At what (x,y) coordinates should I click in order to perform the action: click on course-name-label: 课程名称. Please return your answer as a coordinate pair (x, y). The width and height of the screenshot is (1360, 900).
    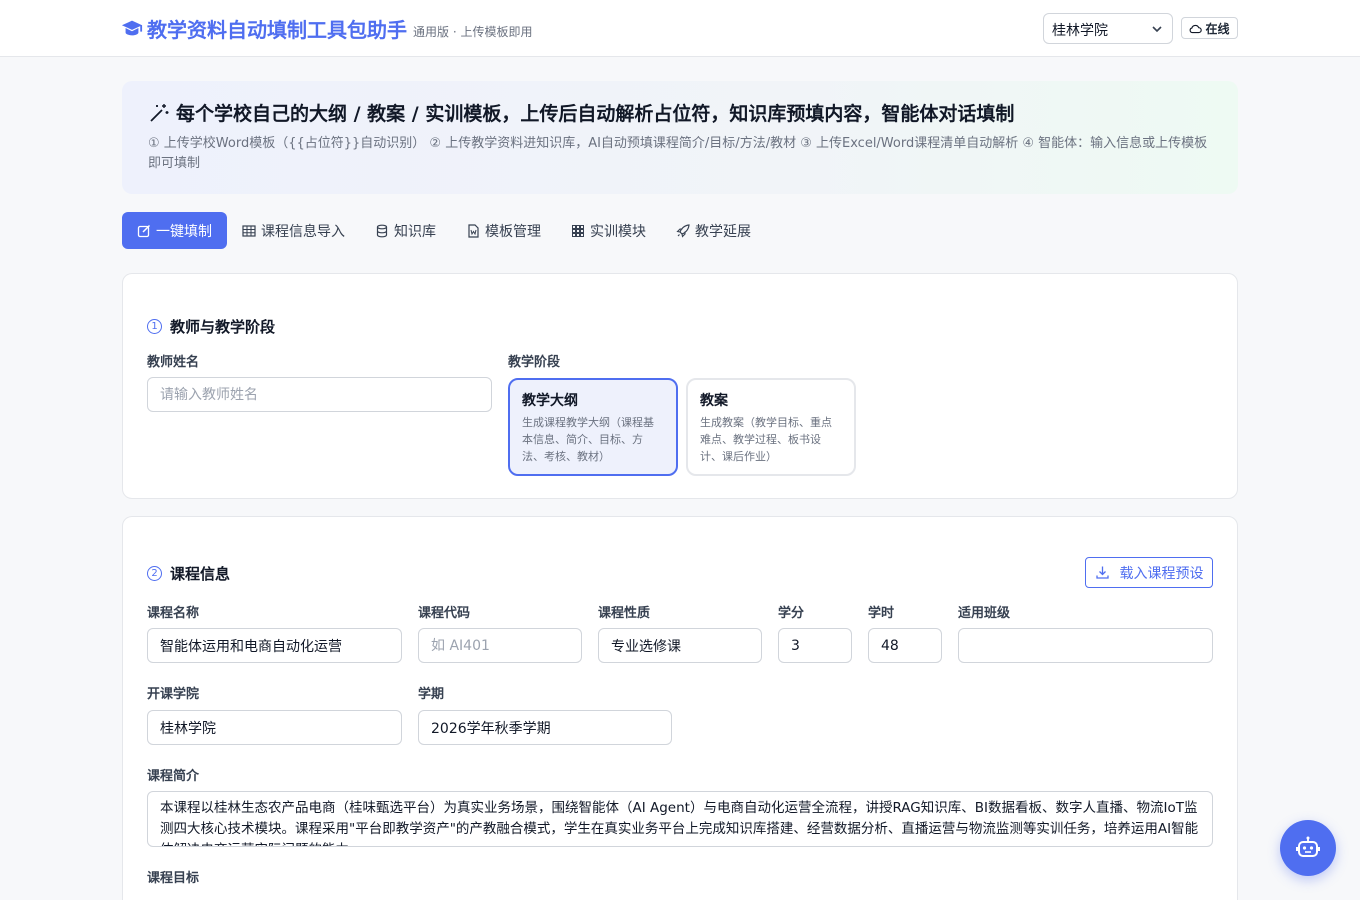
    Looking at the image, I should click on (173, 613).